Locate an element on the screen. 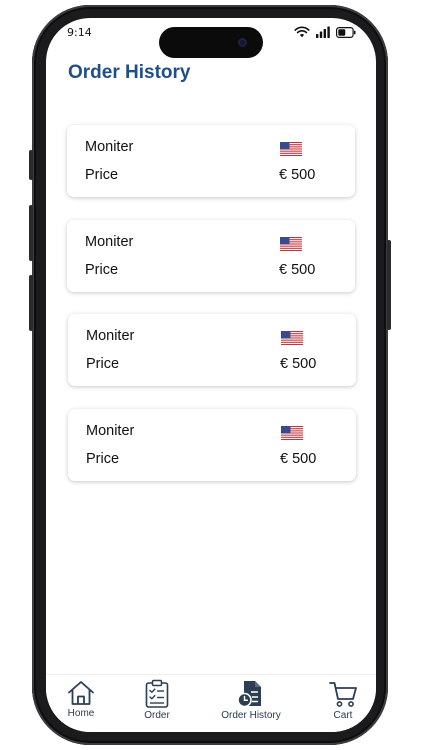  tab-home: Home is located at coordinates (83, 699).